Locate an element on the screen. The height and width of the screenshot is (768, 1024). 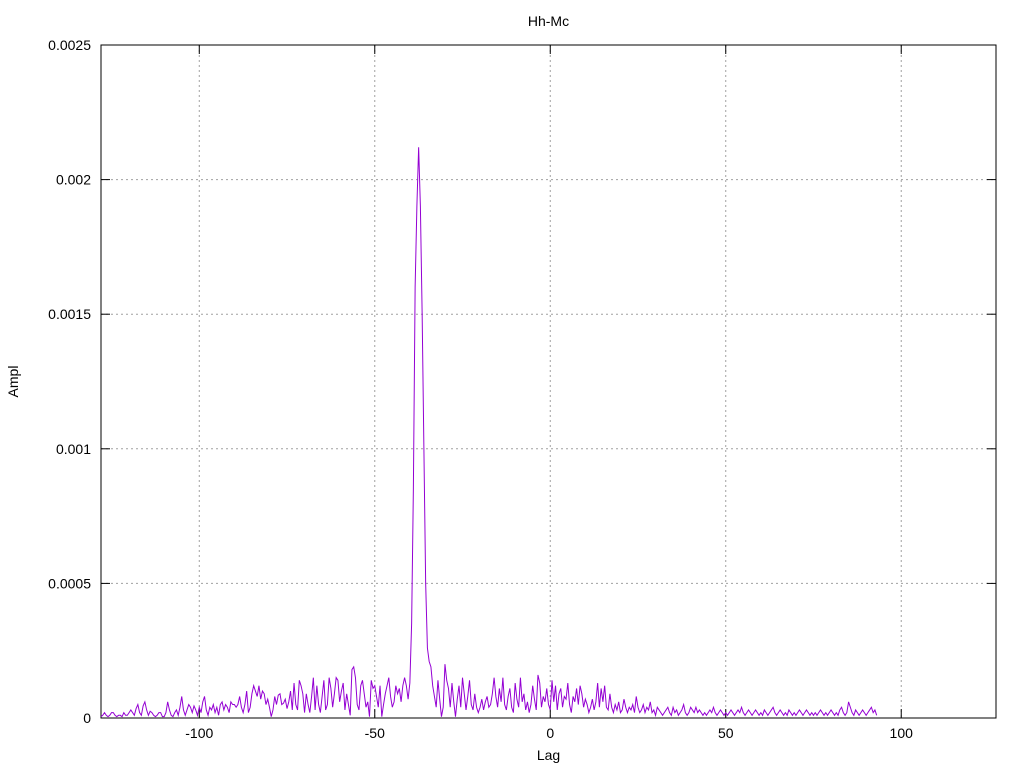
y-tick-label: 0 is located at coordinates (87, 718).